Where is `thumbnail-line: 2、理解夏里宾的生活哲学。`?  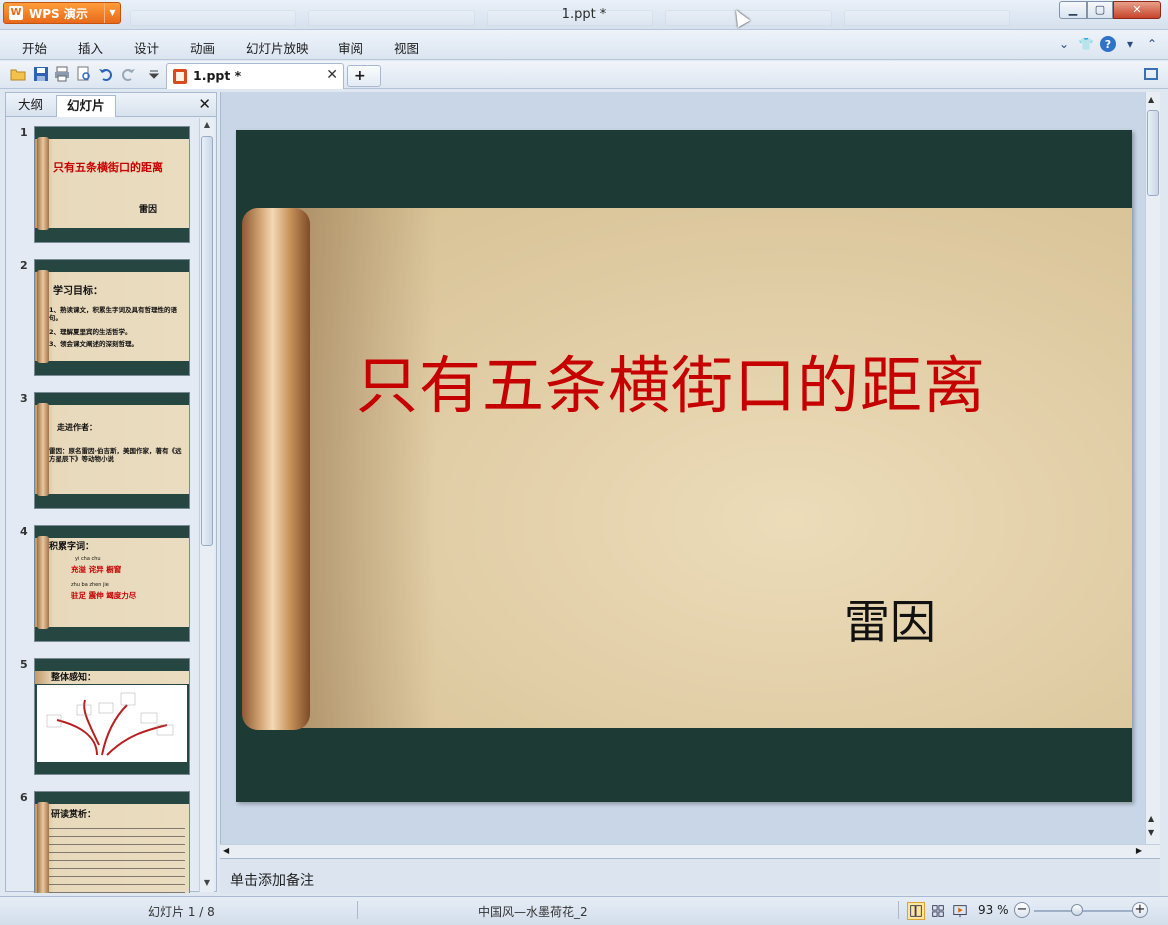 thumbnail-line: 2、理解夏里宾的生活哲学。 is located at coordinates (90, 332).